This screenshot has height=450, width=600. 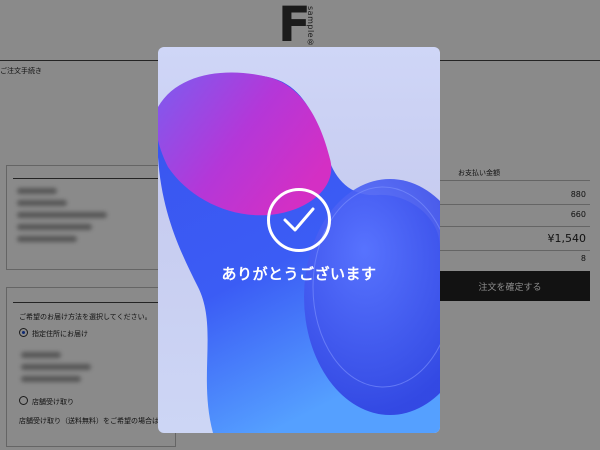 What do you see at coordinates (299, 220) in the screenshot?
I see `success-check-icon` at bounding box center [299, 220].